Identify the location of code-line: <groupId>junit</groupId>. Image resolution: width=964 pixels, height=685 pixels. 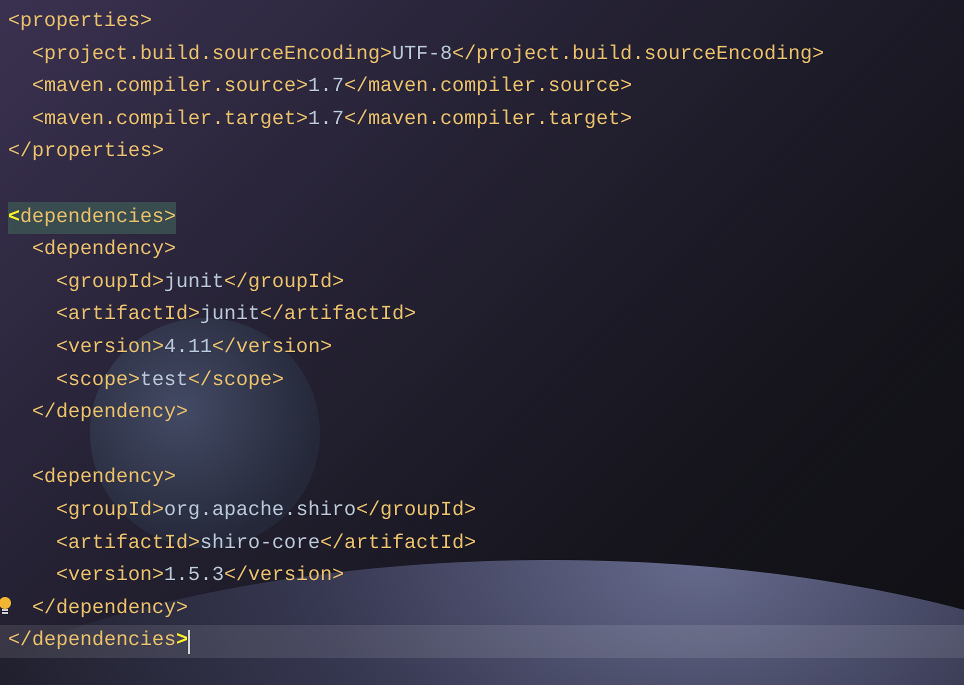
(200, 283).